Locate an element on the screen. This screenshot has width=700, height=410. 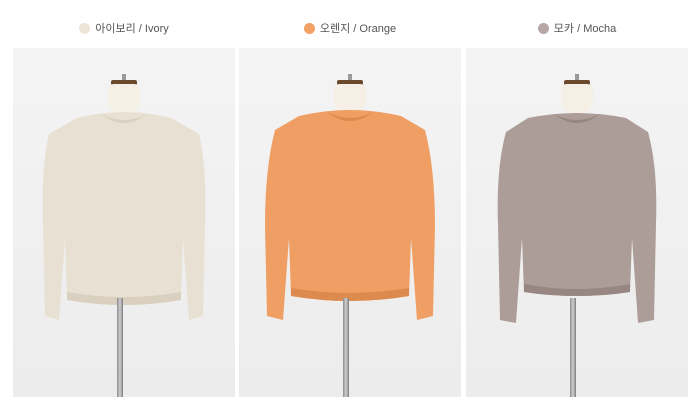
color-name: 모카 / Mocha is located at coordinates (585, 29).